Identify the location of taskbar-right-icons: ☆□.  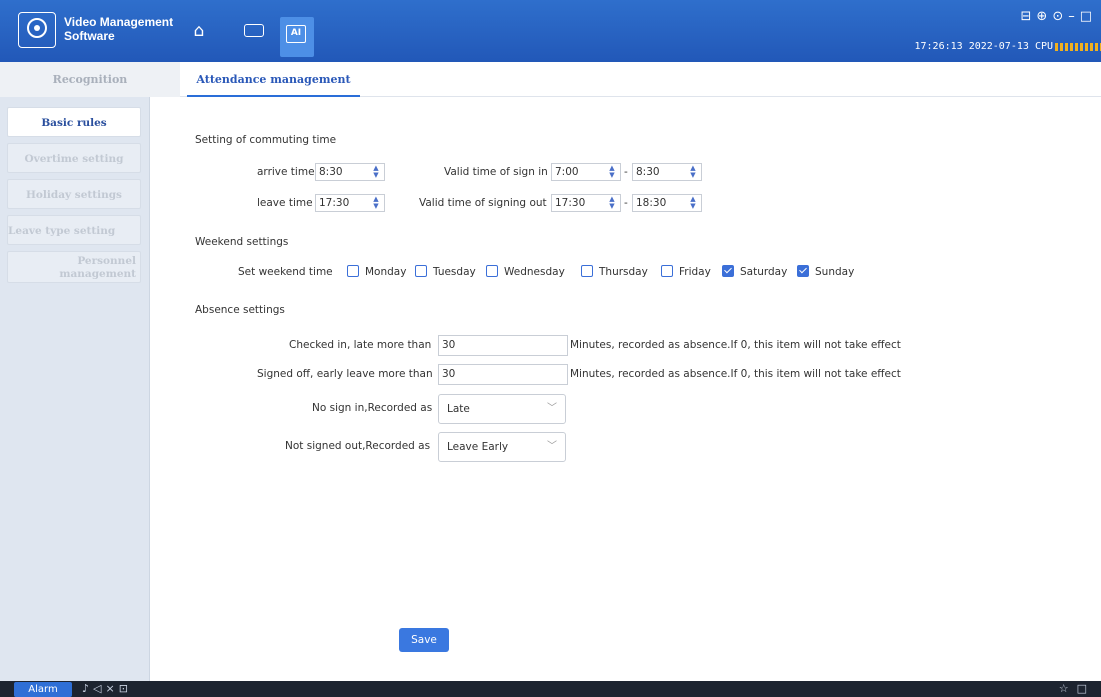
(1077, 689).